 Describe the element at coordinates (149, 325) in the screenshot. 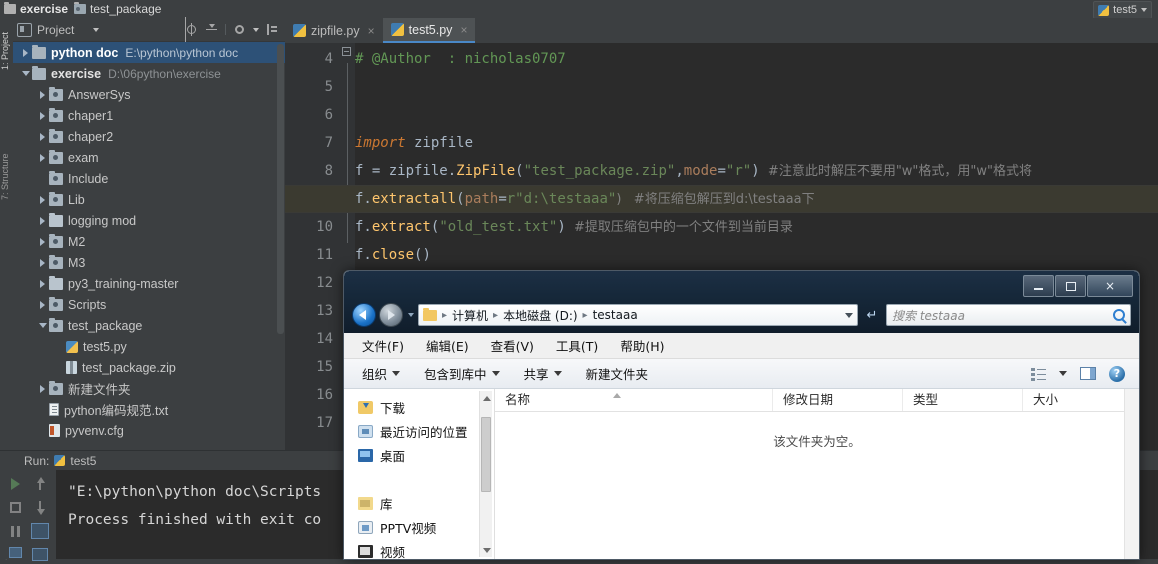

I see `project-tree-node: test_package` at that location.